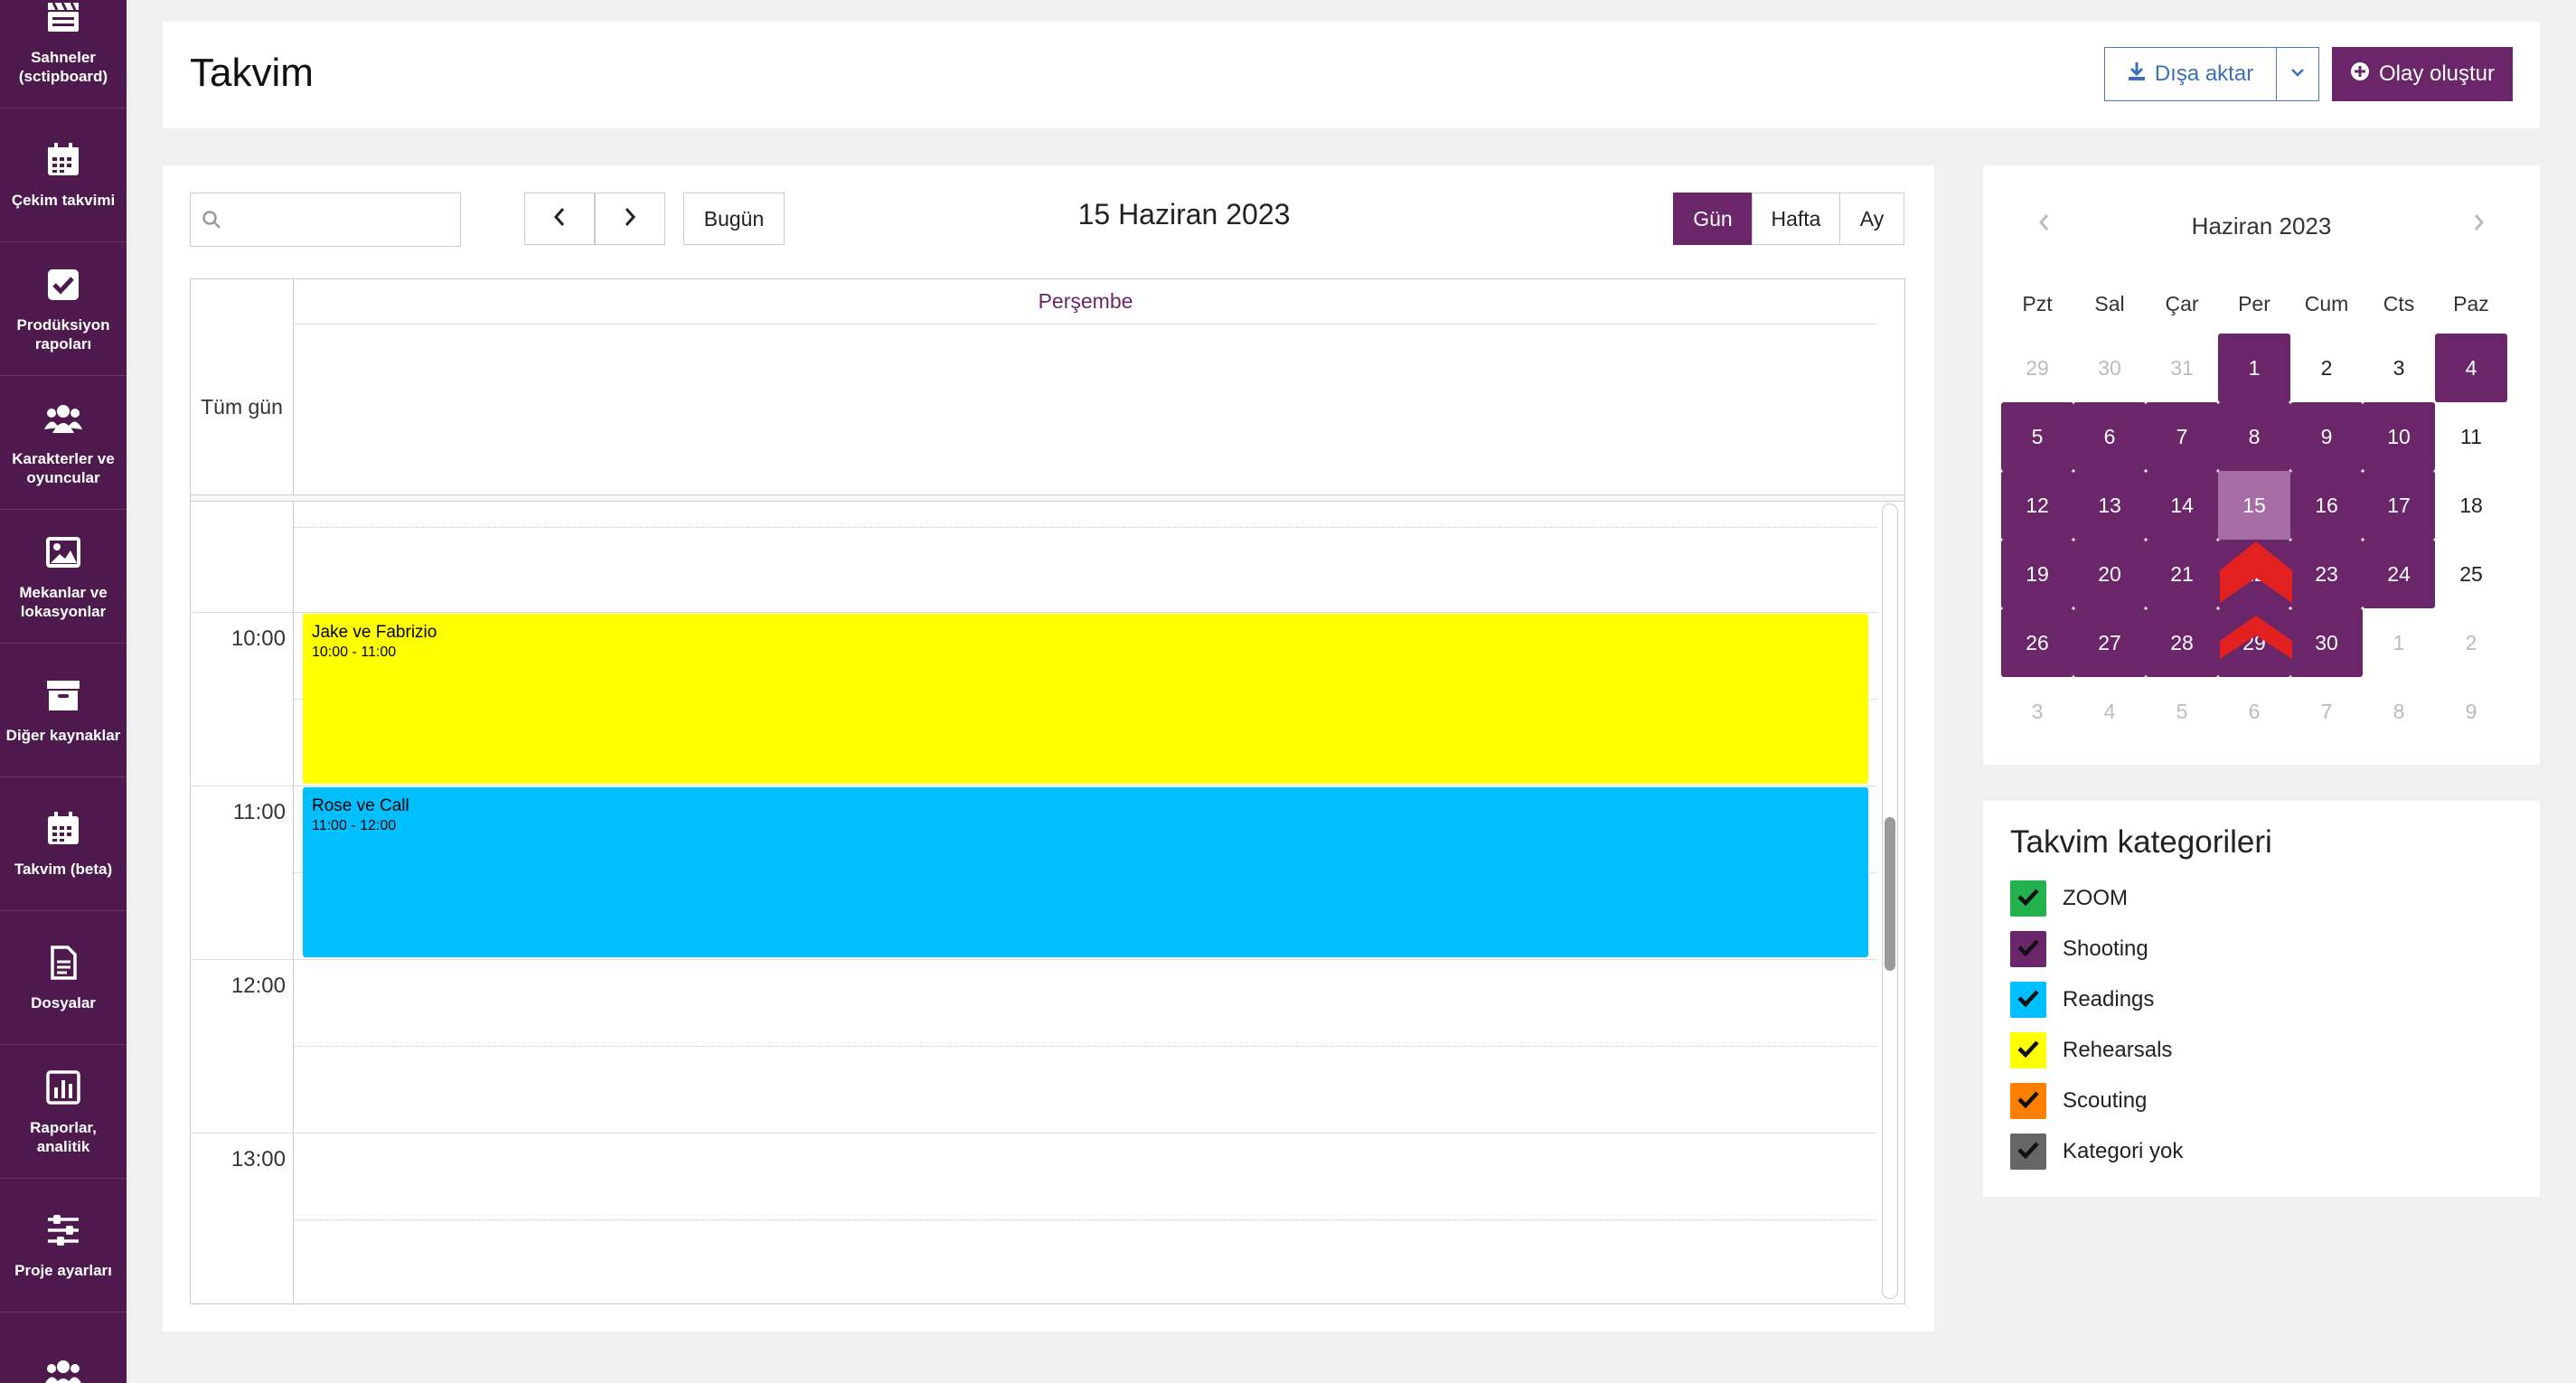 The width and height of the screenshot is (2576, 1383). Describe the element at coordinates (2182, 574) in the screenshot. I see `mini-calendar-day: 21` at that location.